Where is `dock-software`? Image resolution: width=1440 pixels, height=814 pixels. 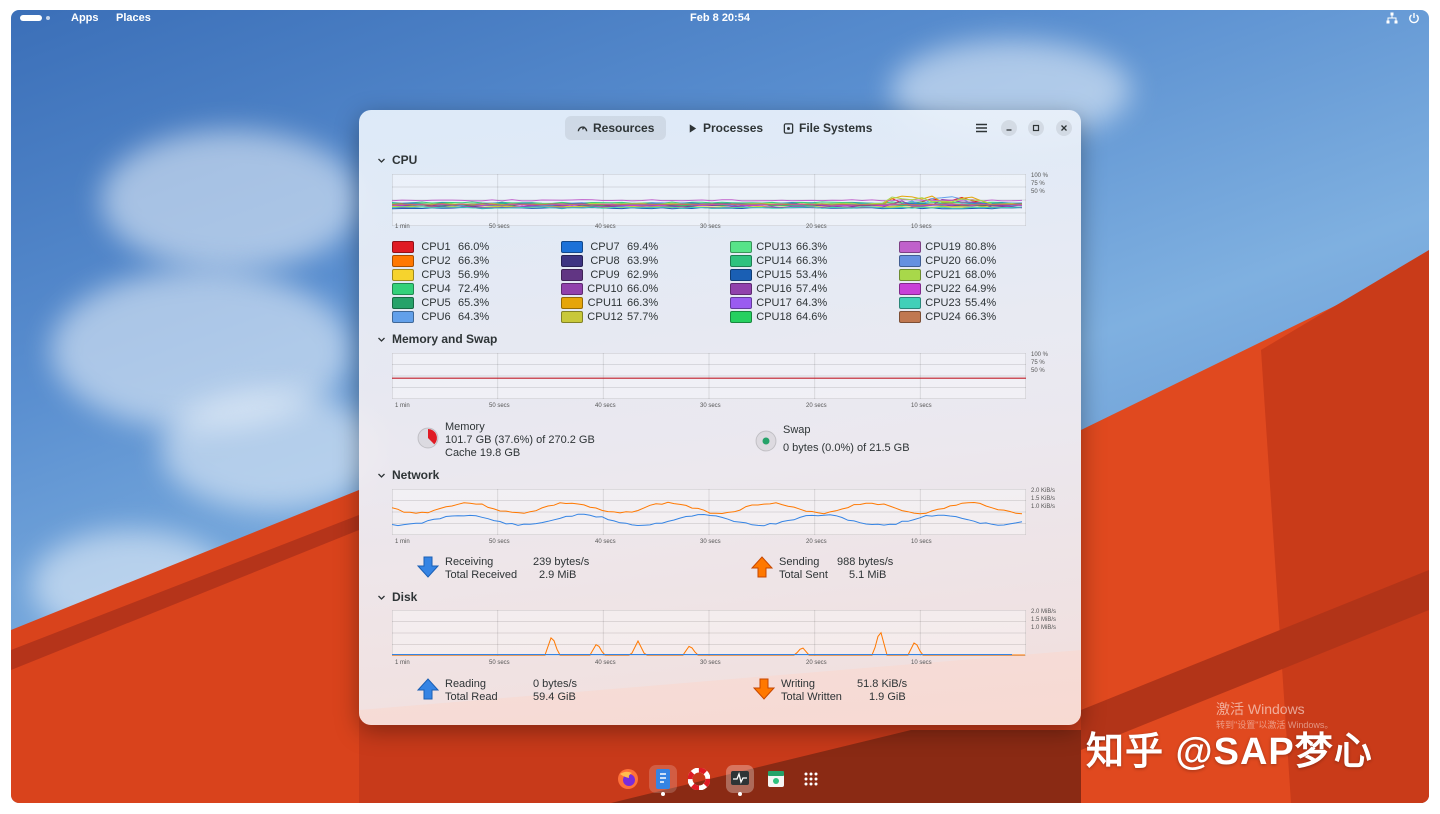 dock-software is located at coordinates (776, 779).